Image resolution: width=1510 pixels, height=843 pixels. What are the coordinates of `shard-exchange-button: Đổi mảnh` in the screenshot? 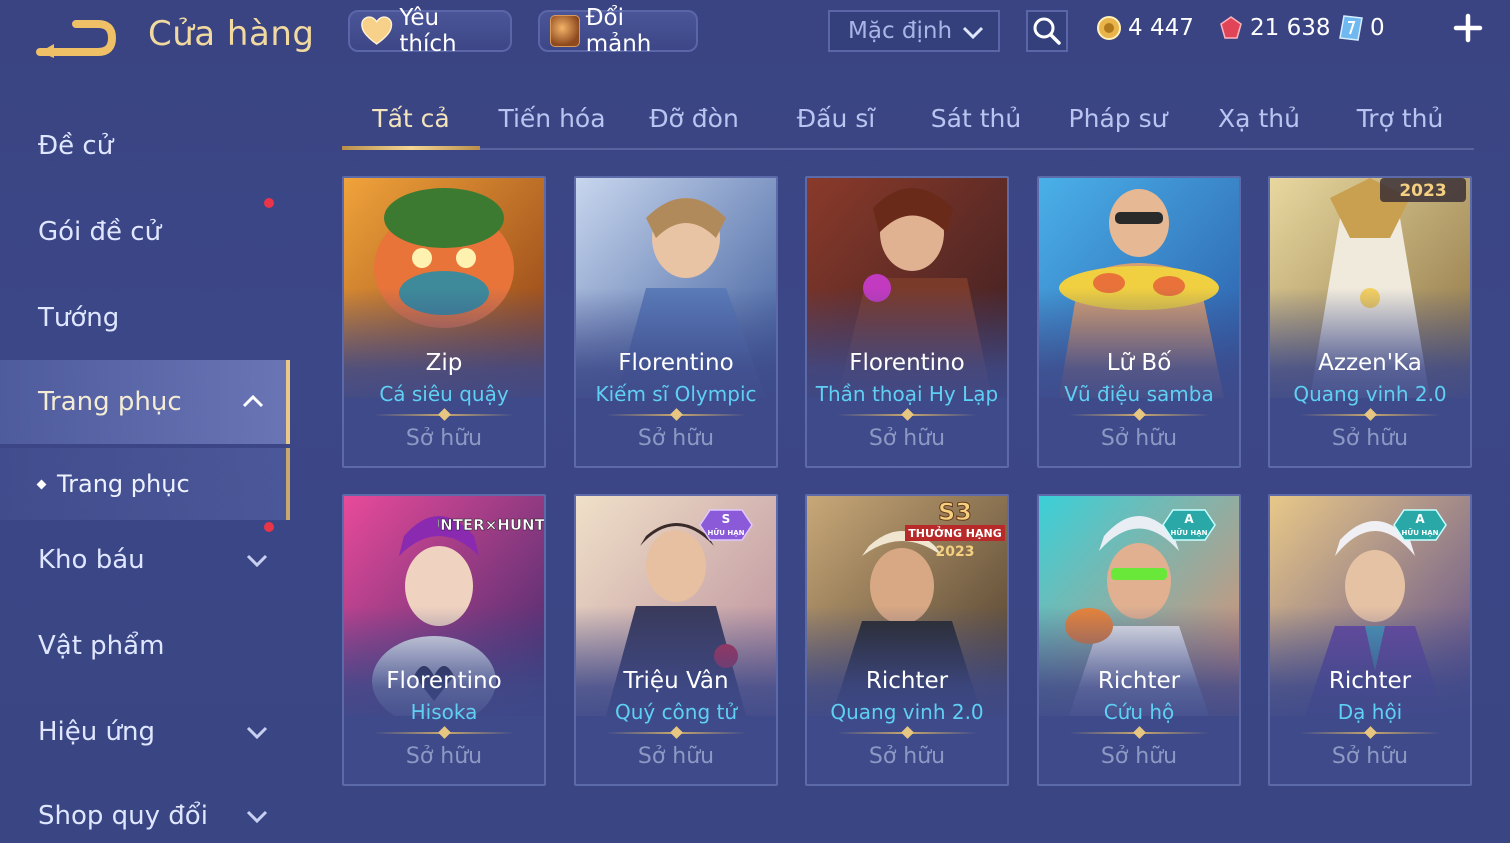 It's located at (618, 31).